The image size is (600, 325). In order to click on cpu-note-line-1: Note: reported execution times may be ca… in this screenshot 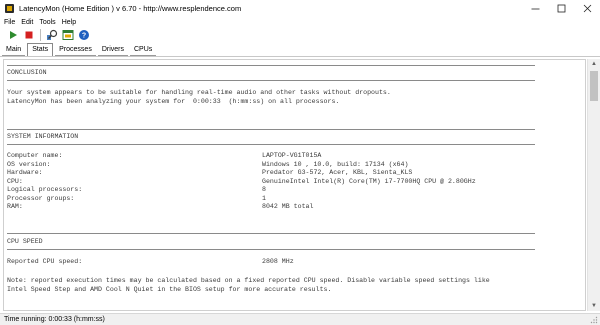, I will do `click(248, 280)`.